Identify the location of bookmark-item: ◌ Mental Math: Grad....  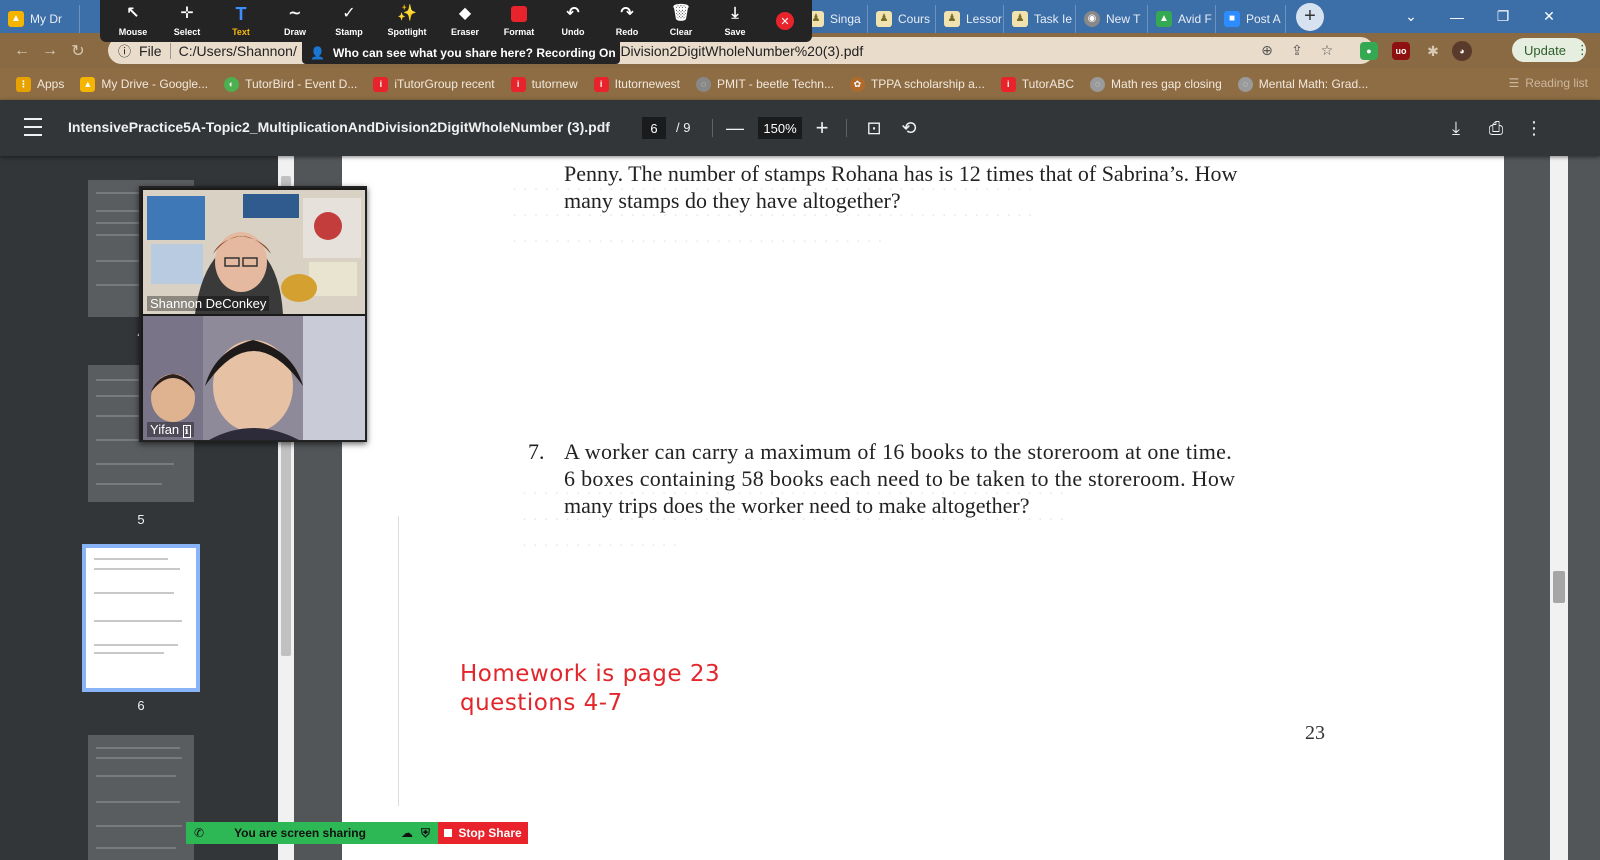
(1303, 84).